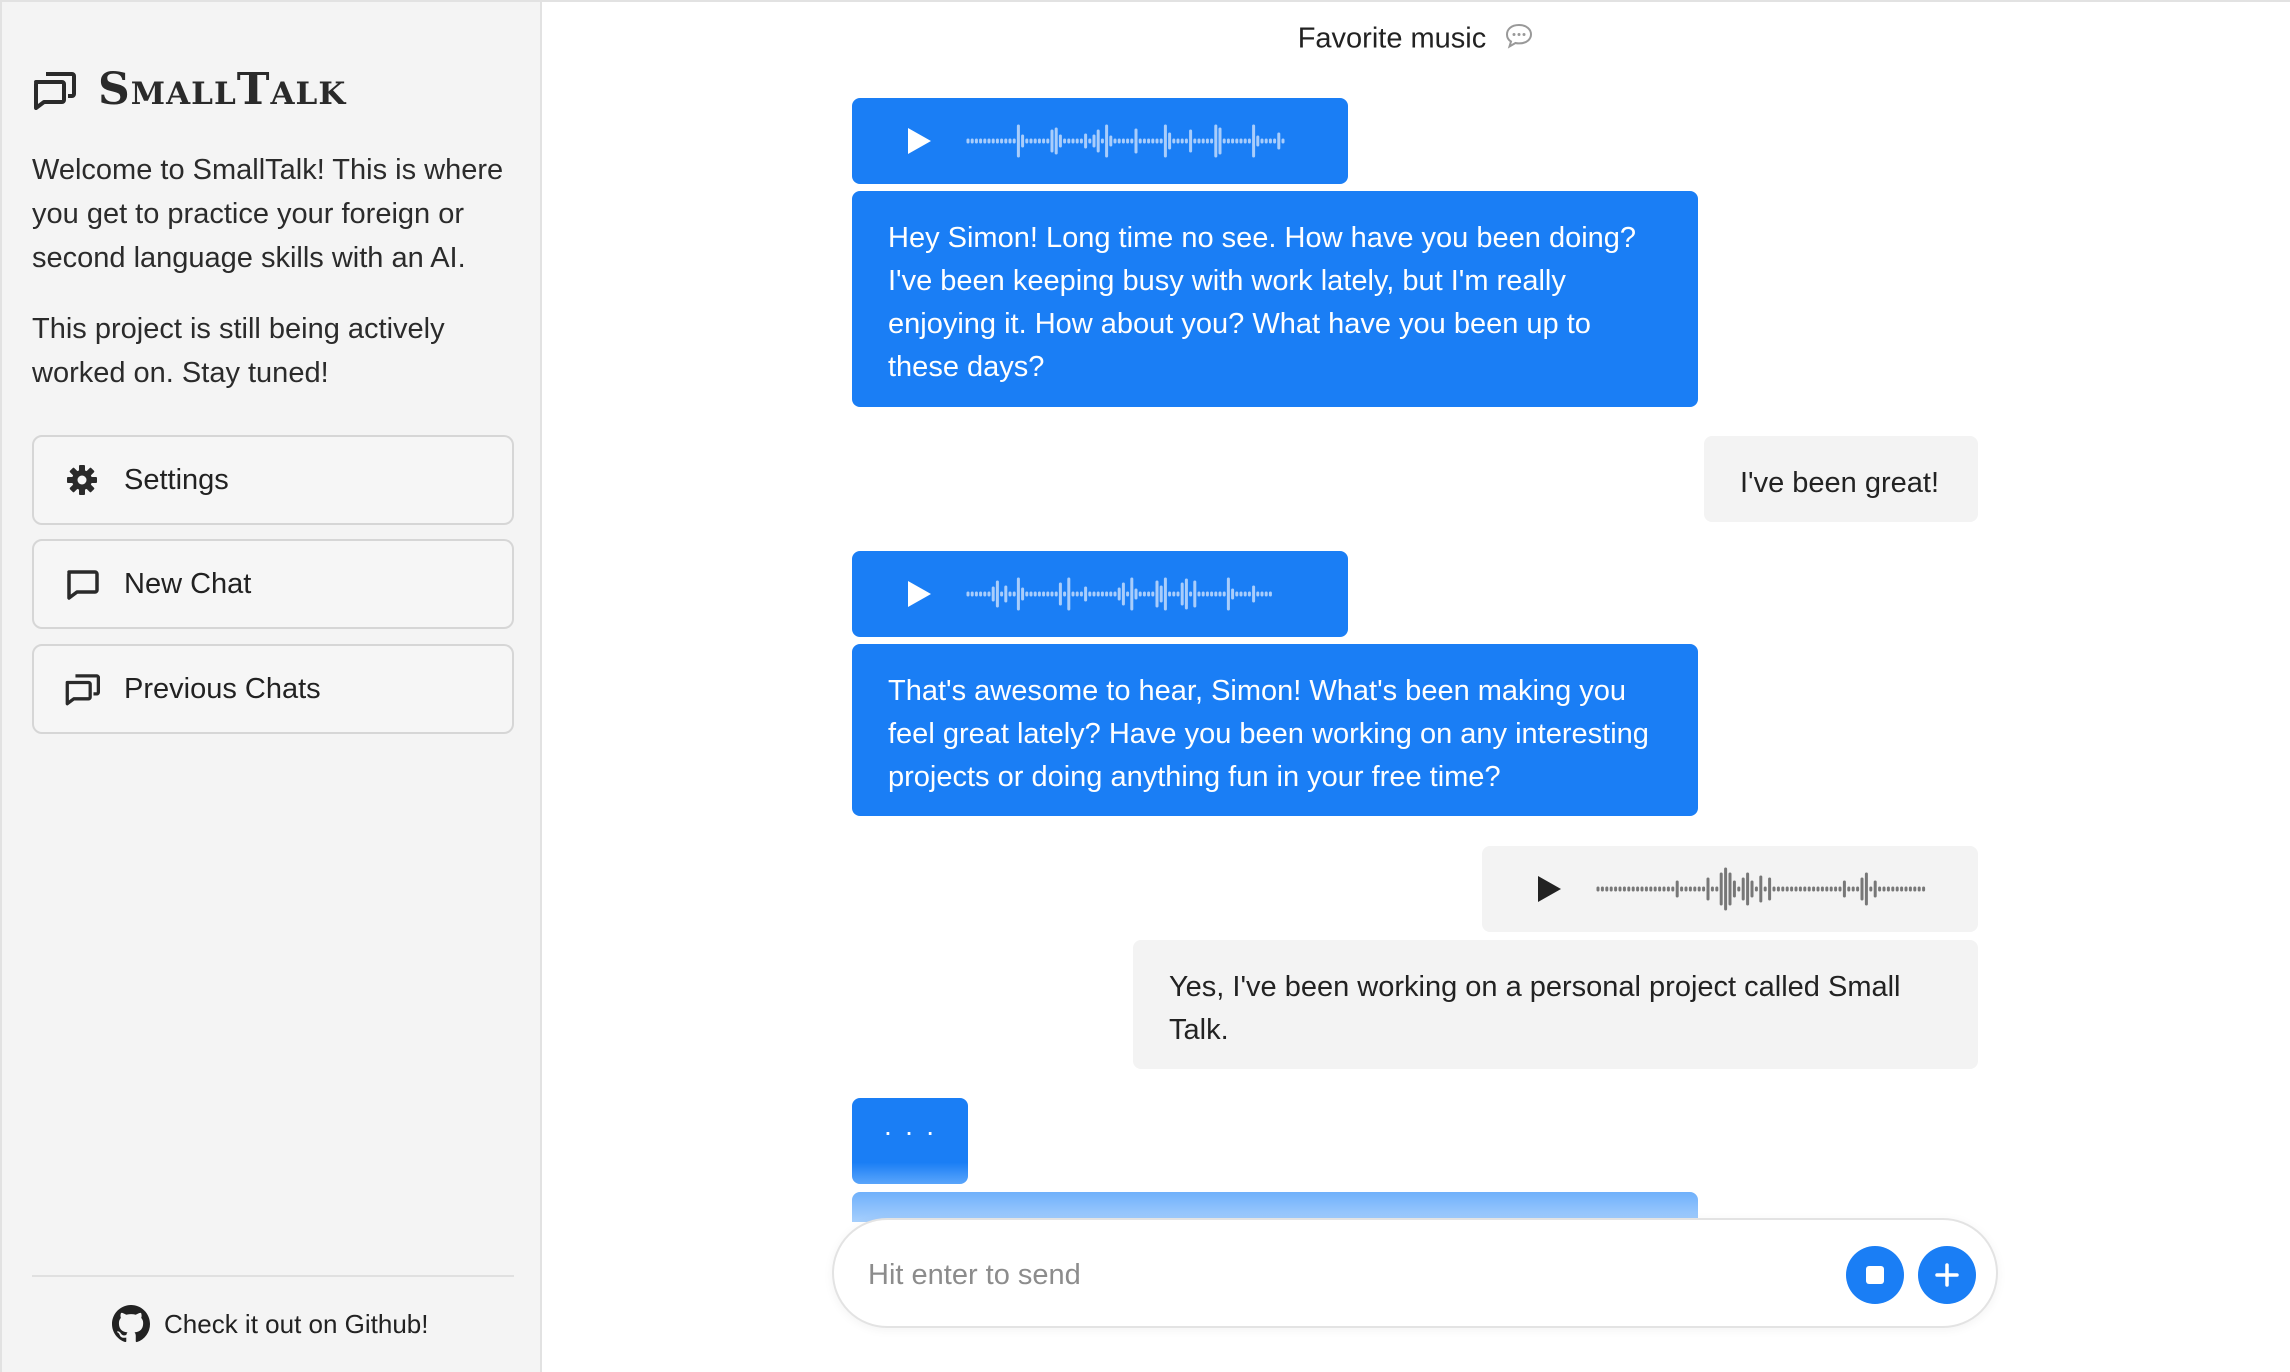  Describe the element at coordinates (1392, 38) in the screenshot. I see `chat-title-text: Favorite music` at that location.